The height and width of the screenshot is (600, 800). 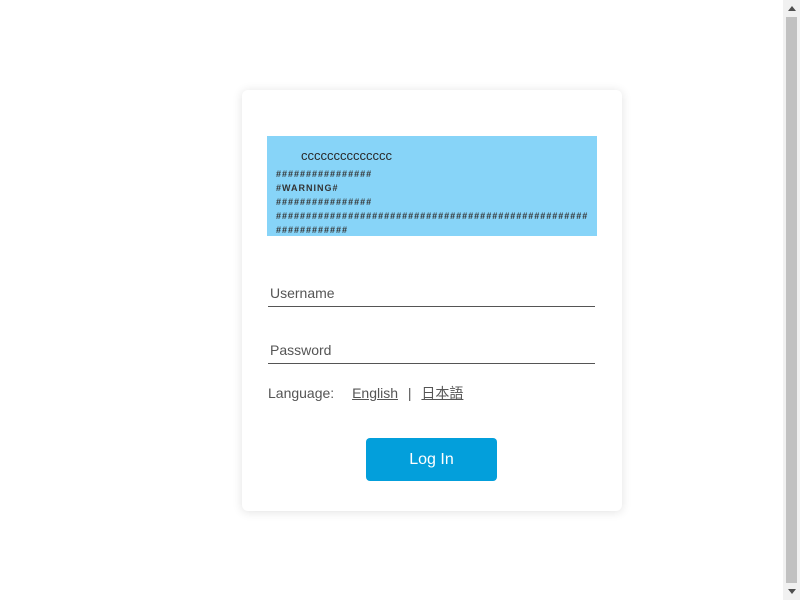 I want to click on language-label: Language:, so click(x=301, y=393).